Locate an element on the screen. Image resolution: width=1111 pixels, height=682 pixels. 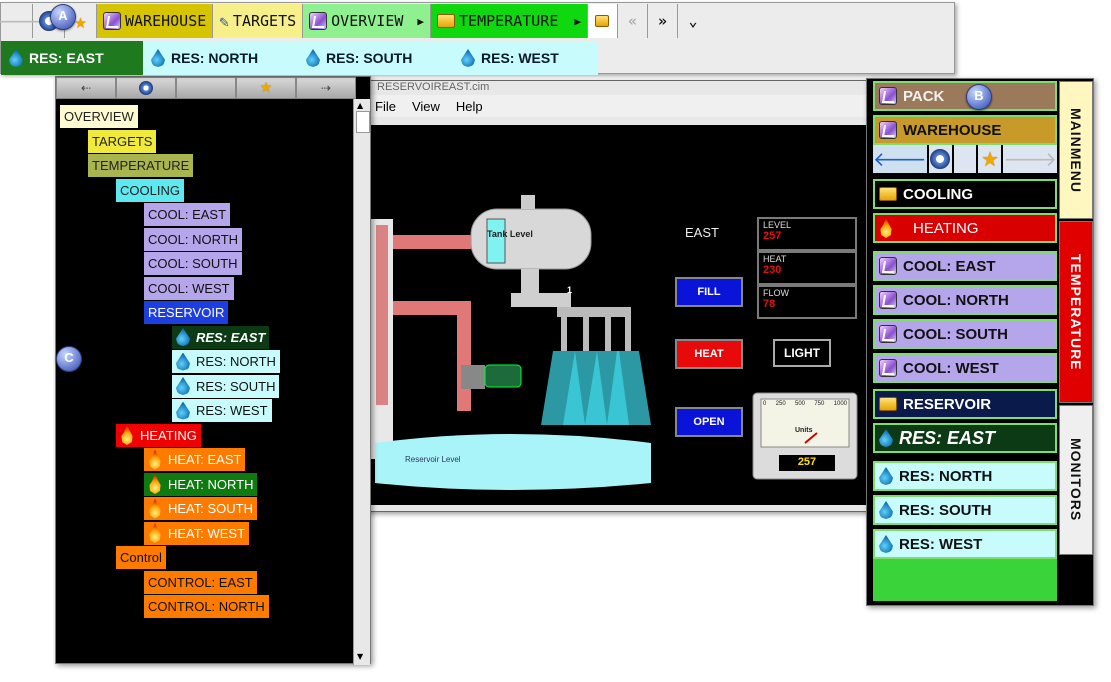
tree-item-label: COOL: EAST is located at coordinates (187, 214).